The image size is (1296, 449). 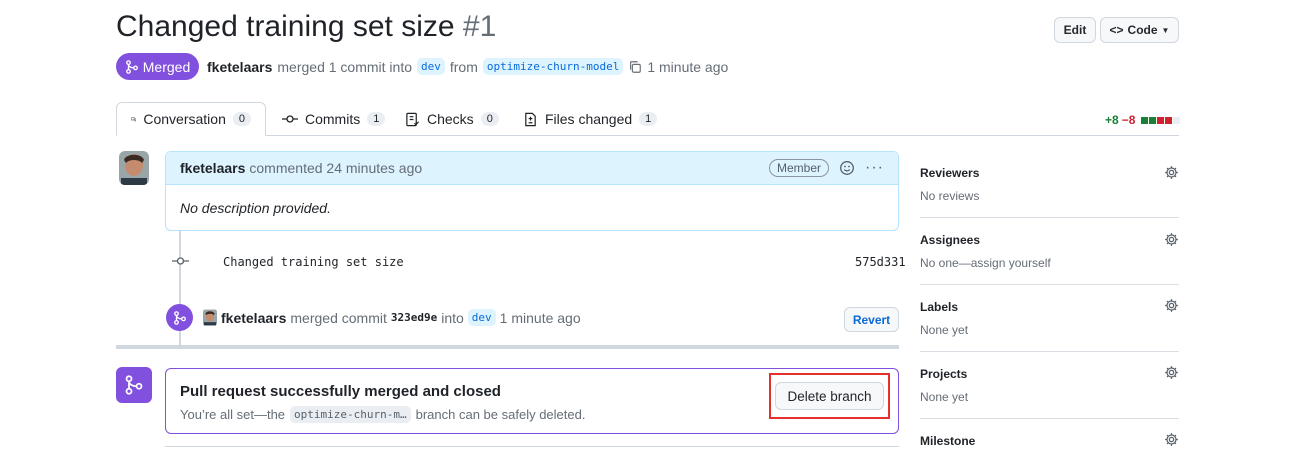 I want to click on sidebar-labels-title: Labels, so click(x=939, y=307).